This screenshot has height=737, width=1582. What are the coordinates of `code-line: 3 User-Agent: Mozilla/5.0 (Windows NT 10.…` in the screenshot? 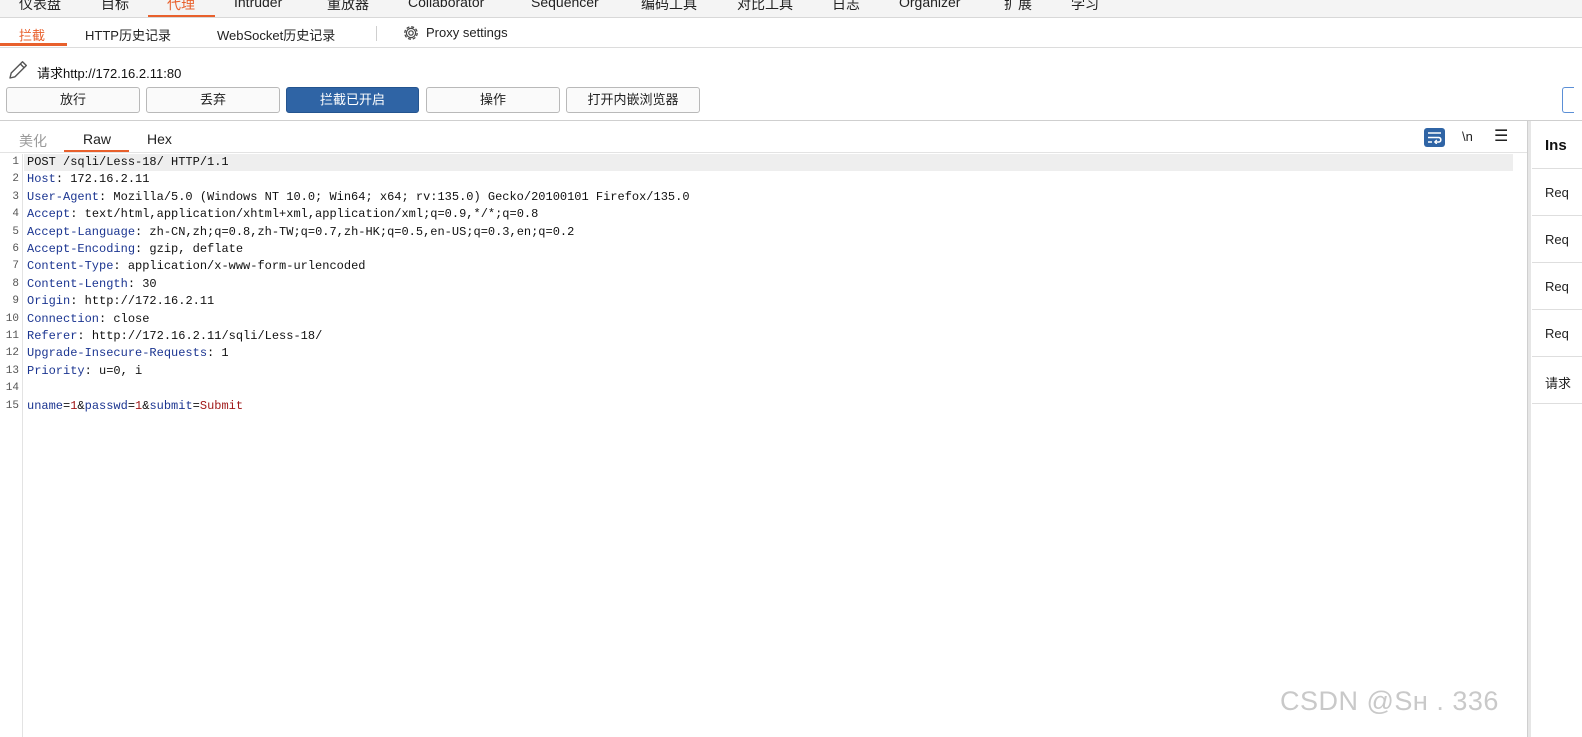 It's located at (763, 197).